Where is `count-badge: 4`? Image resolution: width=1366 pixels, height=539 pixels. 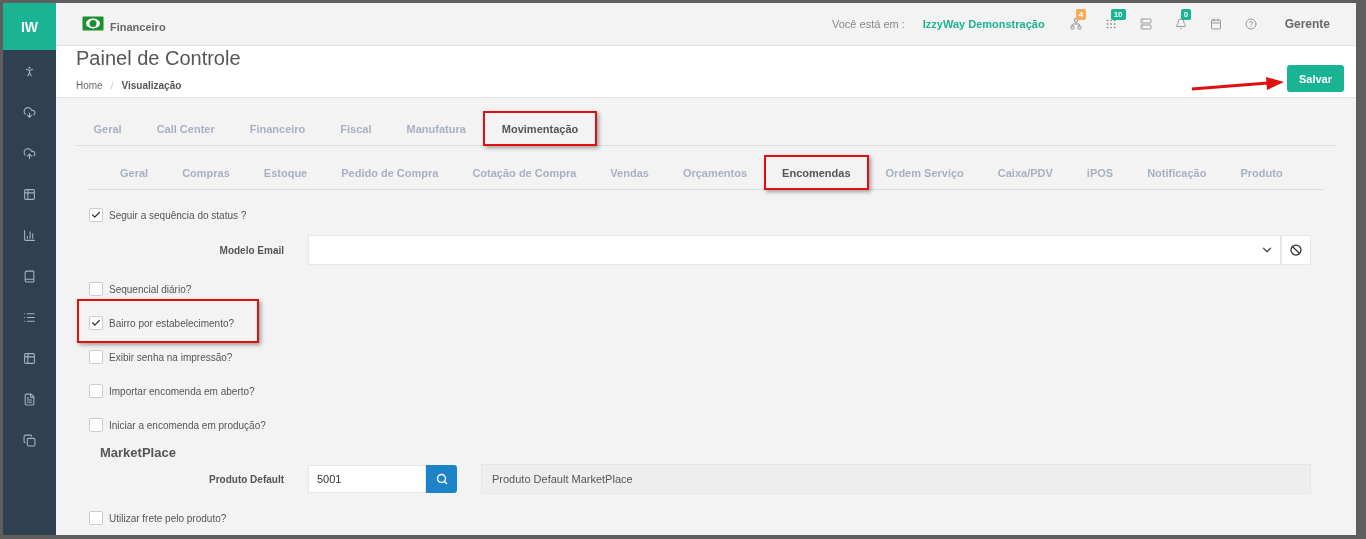 count-badge: 4 is located at coordinates (1081, 14).